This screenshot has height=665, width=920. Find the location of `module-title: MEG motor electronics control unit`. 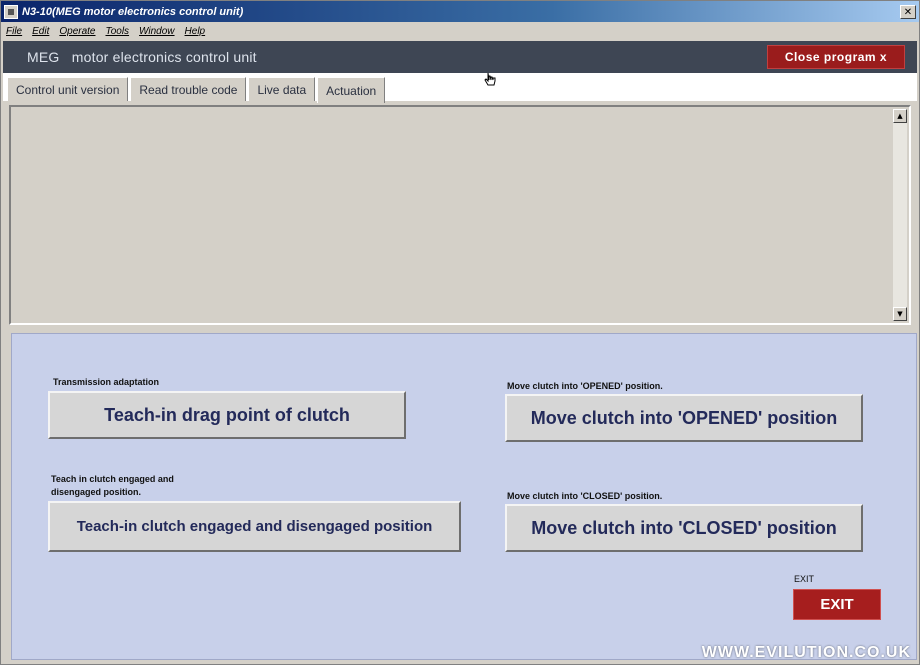

module-title: MEG motor electronics control unit is located at coordinates (142, 57).